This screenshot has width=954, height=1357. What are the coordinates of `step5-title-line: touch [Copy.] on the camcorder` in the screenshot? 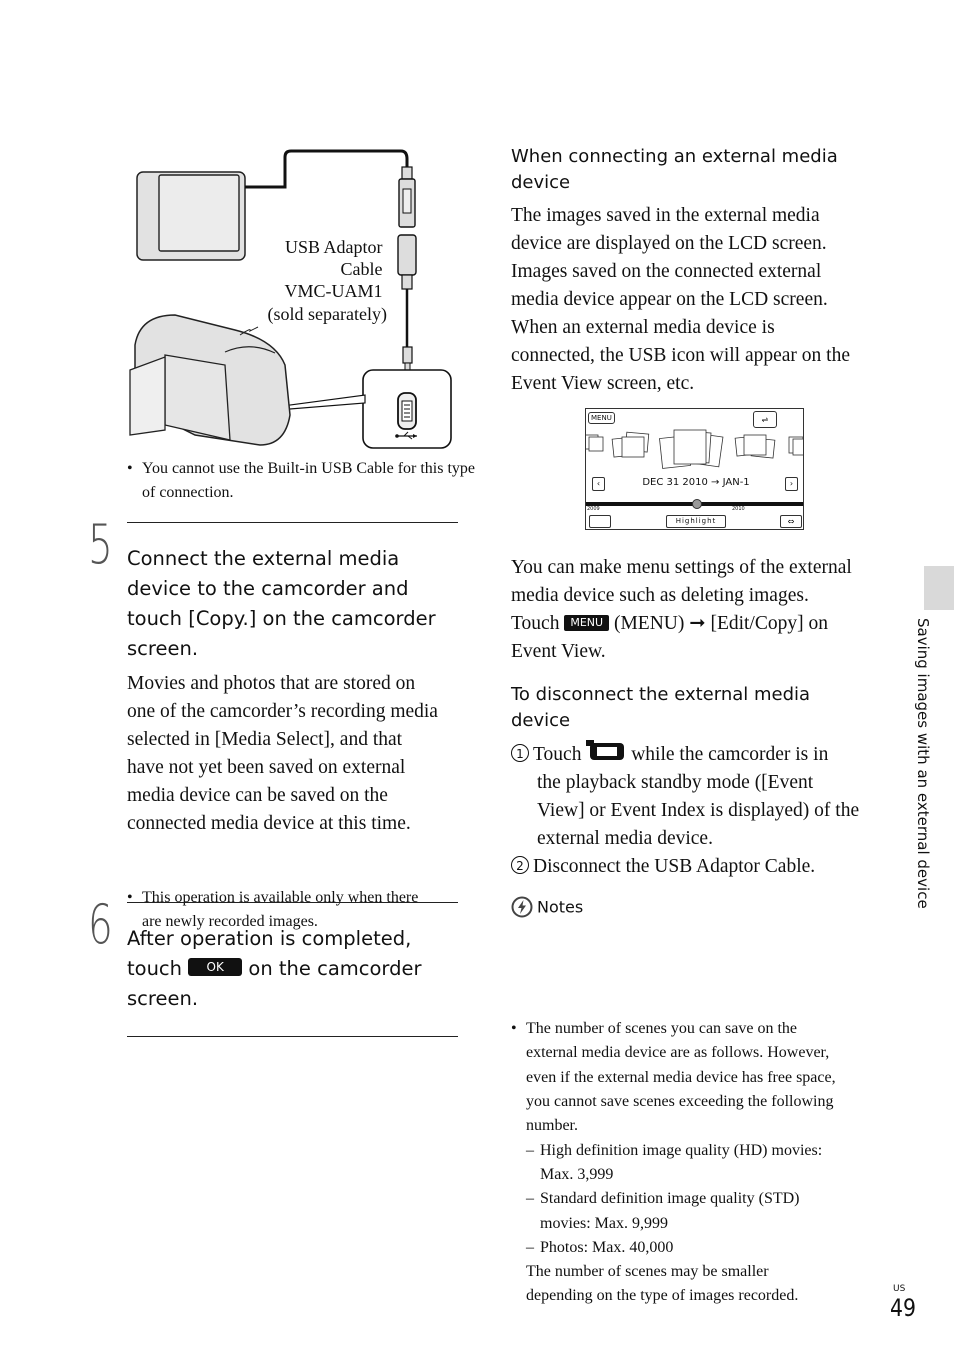 It's located at (281, 618).